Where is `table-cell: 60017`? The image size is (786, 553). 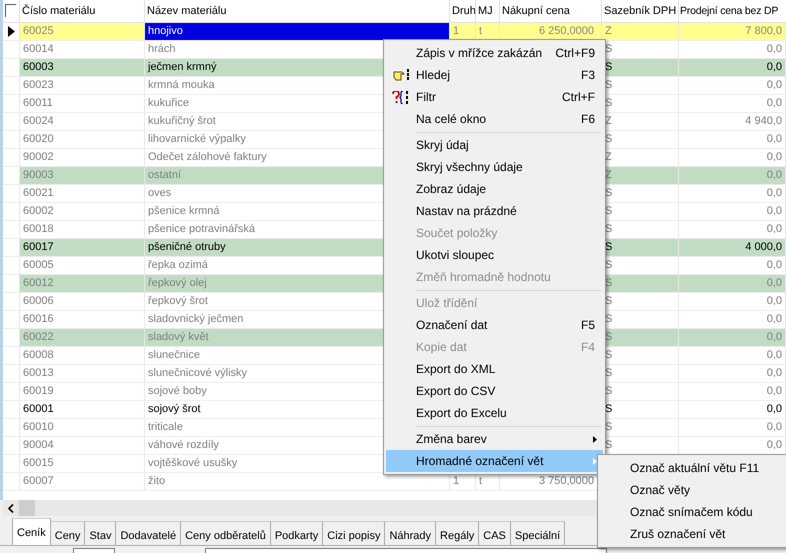
table-cell: 60017 is located at coordinates (82, 248).